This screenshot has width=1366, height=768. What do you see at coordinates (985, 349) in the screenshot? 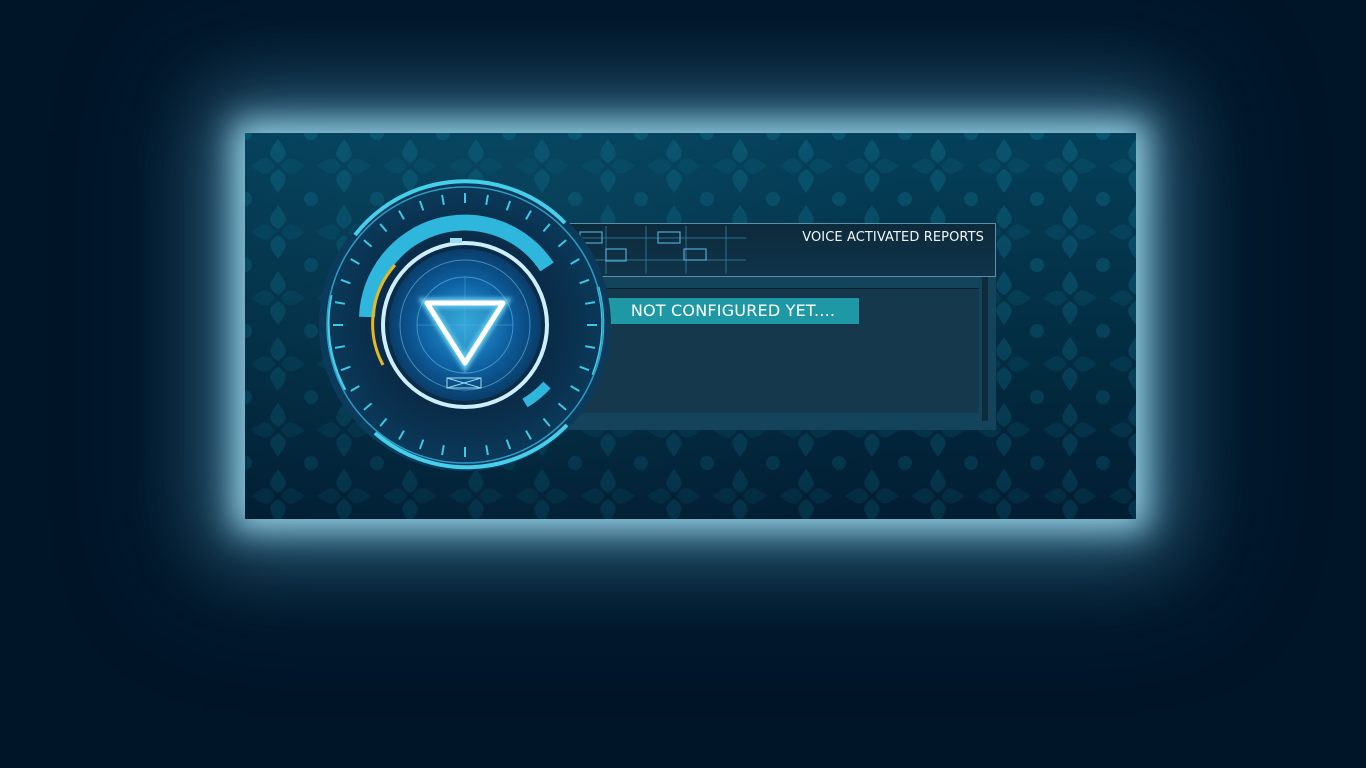
I see `panel-side-stripe` at bounding box center [985, 349].